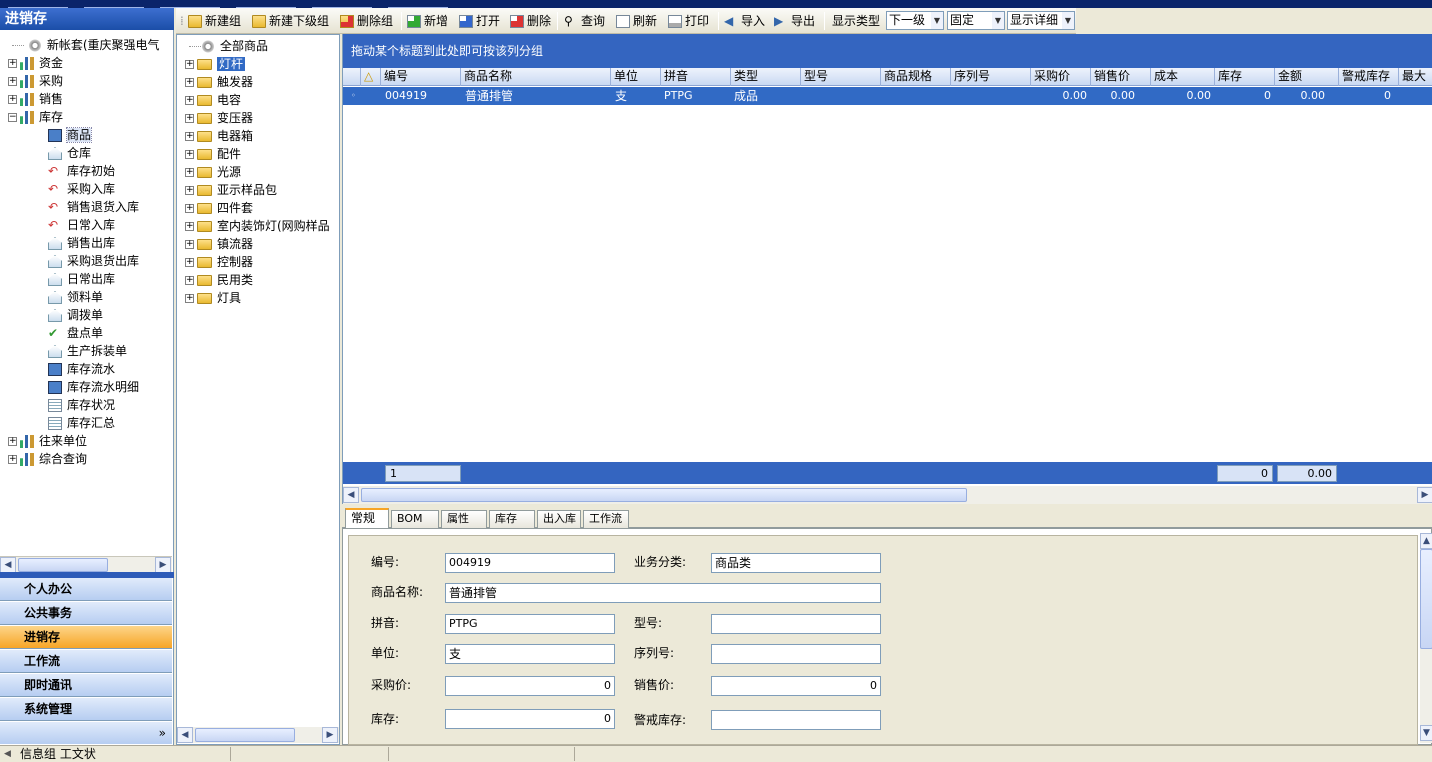 The width and height of the screenshot is (1432, 762). What do you see at coordinates (841, 77) in the screenshot?
I see `column-header-model: 型号` at bounding box center [841, 77].